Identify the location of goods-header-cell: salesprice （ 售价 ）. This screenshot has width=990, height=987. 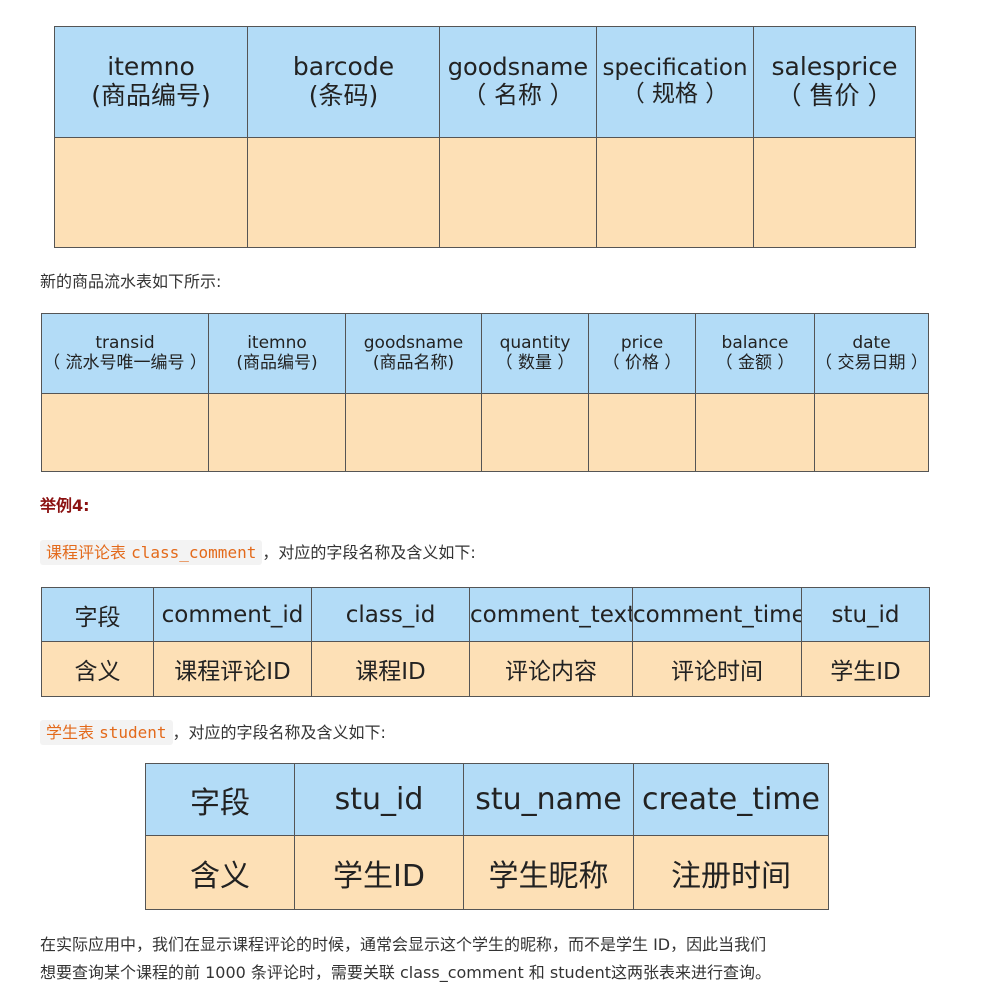
(834, 82).